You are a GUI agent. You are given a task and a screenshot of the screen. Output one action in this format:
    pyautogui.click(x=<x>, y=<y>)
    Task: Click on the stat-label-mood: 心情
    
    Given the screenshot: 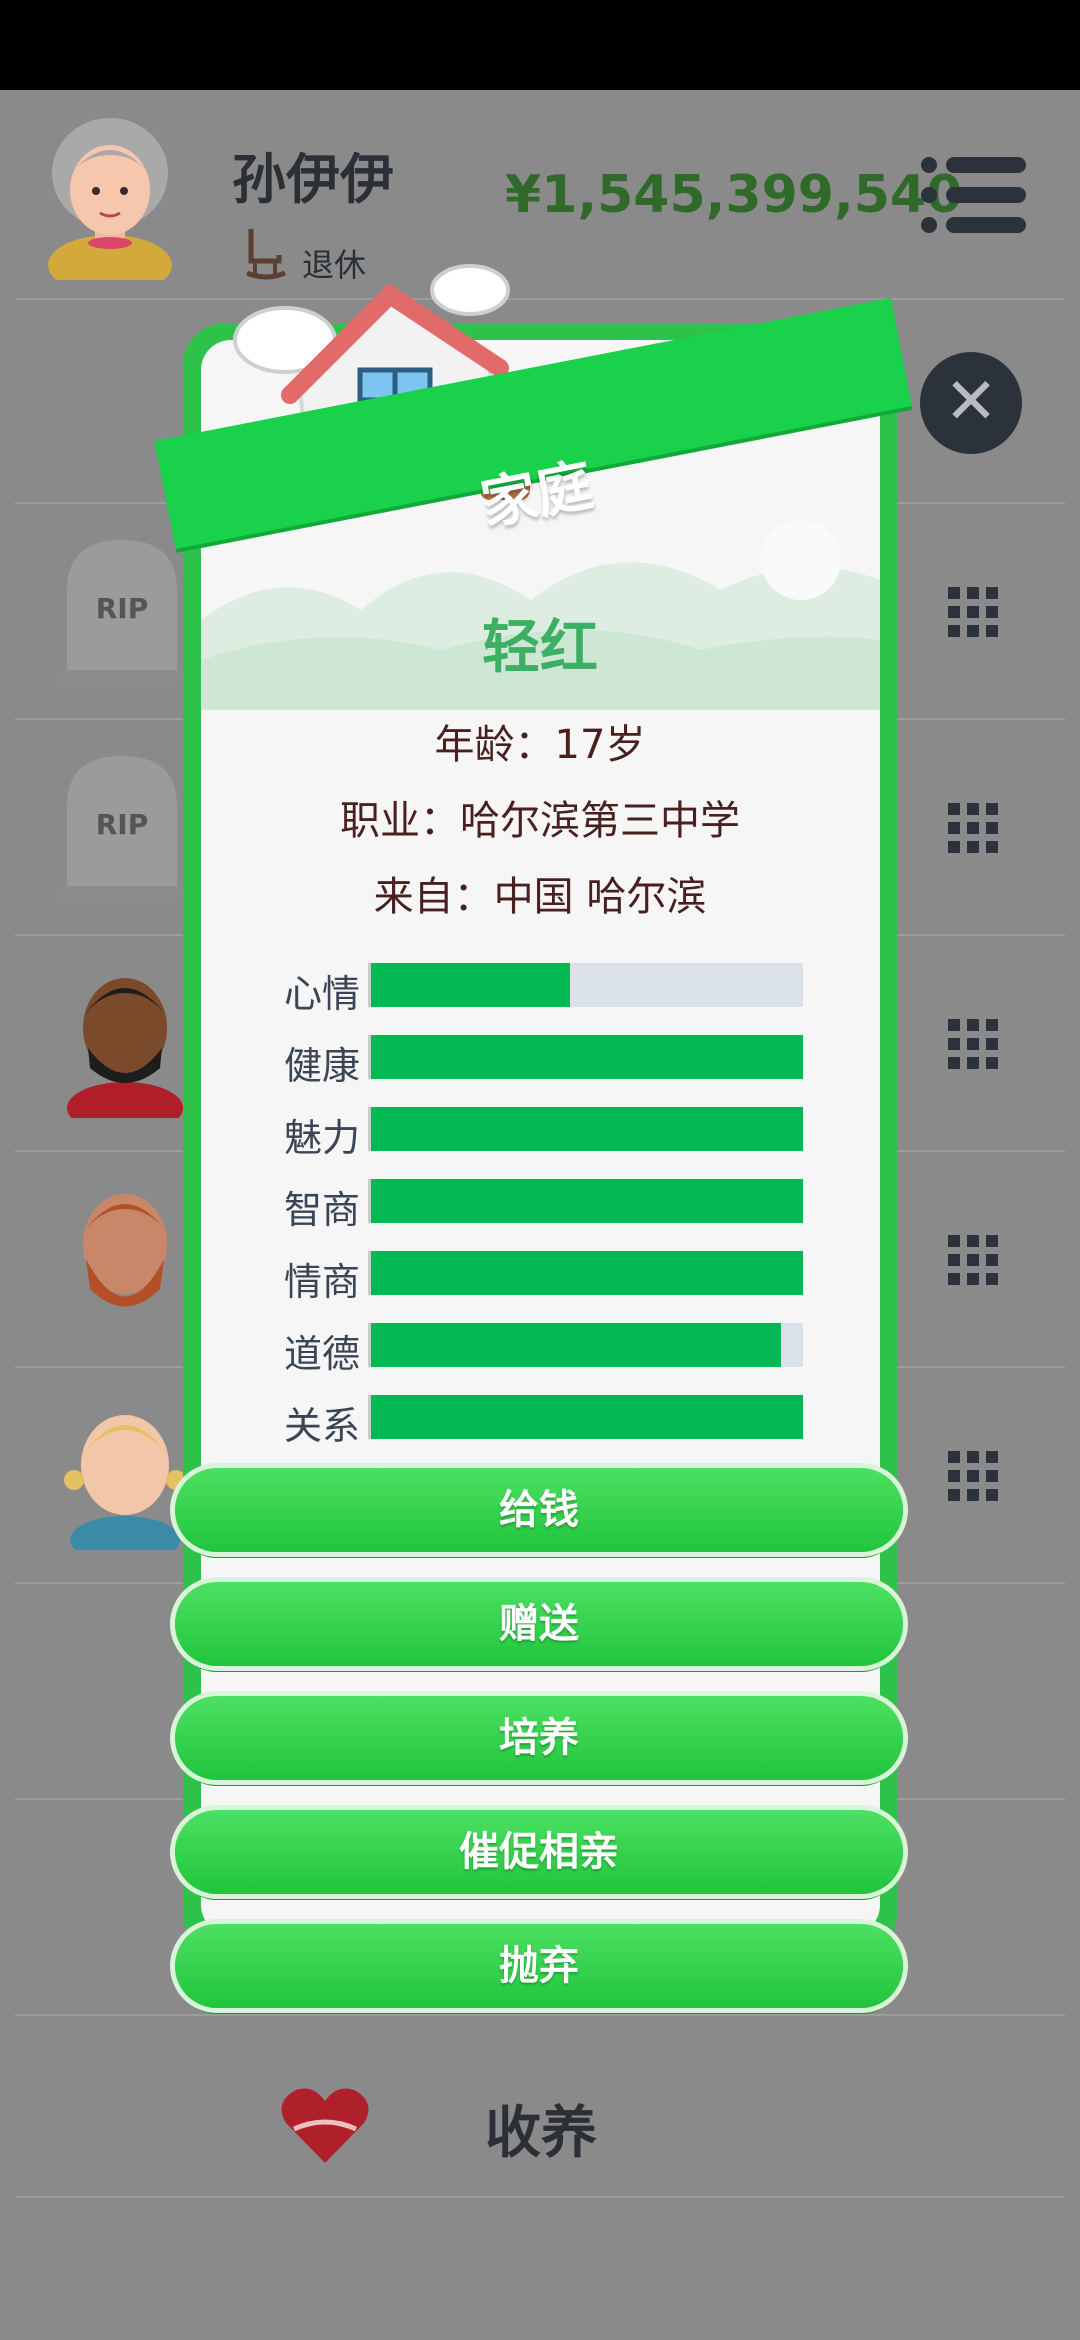 What is the action you would take?
    pyautogui.click(x=321, y=994)
    